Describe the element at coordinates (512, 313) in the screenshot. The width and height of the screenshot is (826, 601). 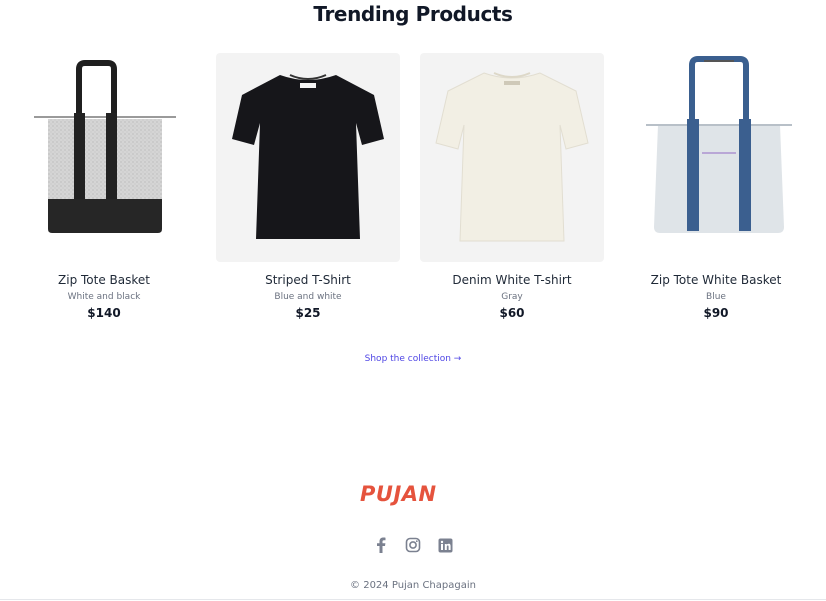
I see `product-price: $60` at that location.